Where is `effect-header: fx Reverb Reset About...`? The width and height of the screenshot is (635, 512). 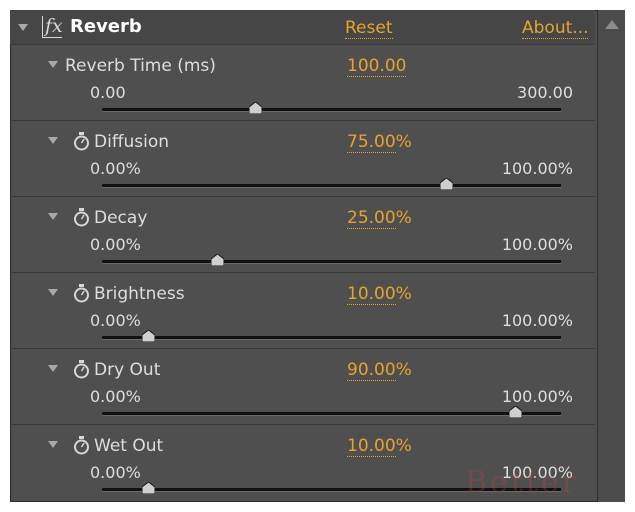
effect-header: fx Reverb Reset About... is located at coordinates (302, 27).